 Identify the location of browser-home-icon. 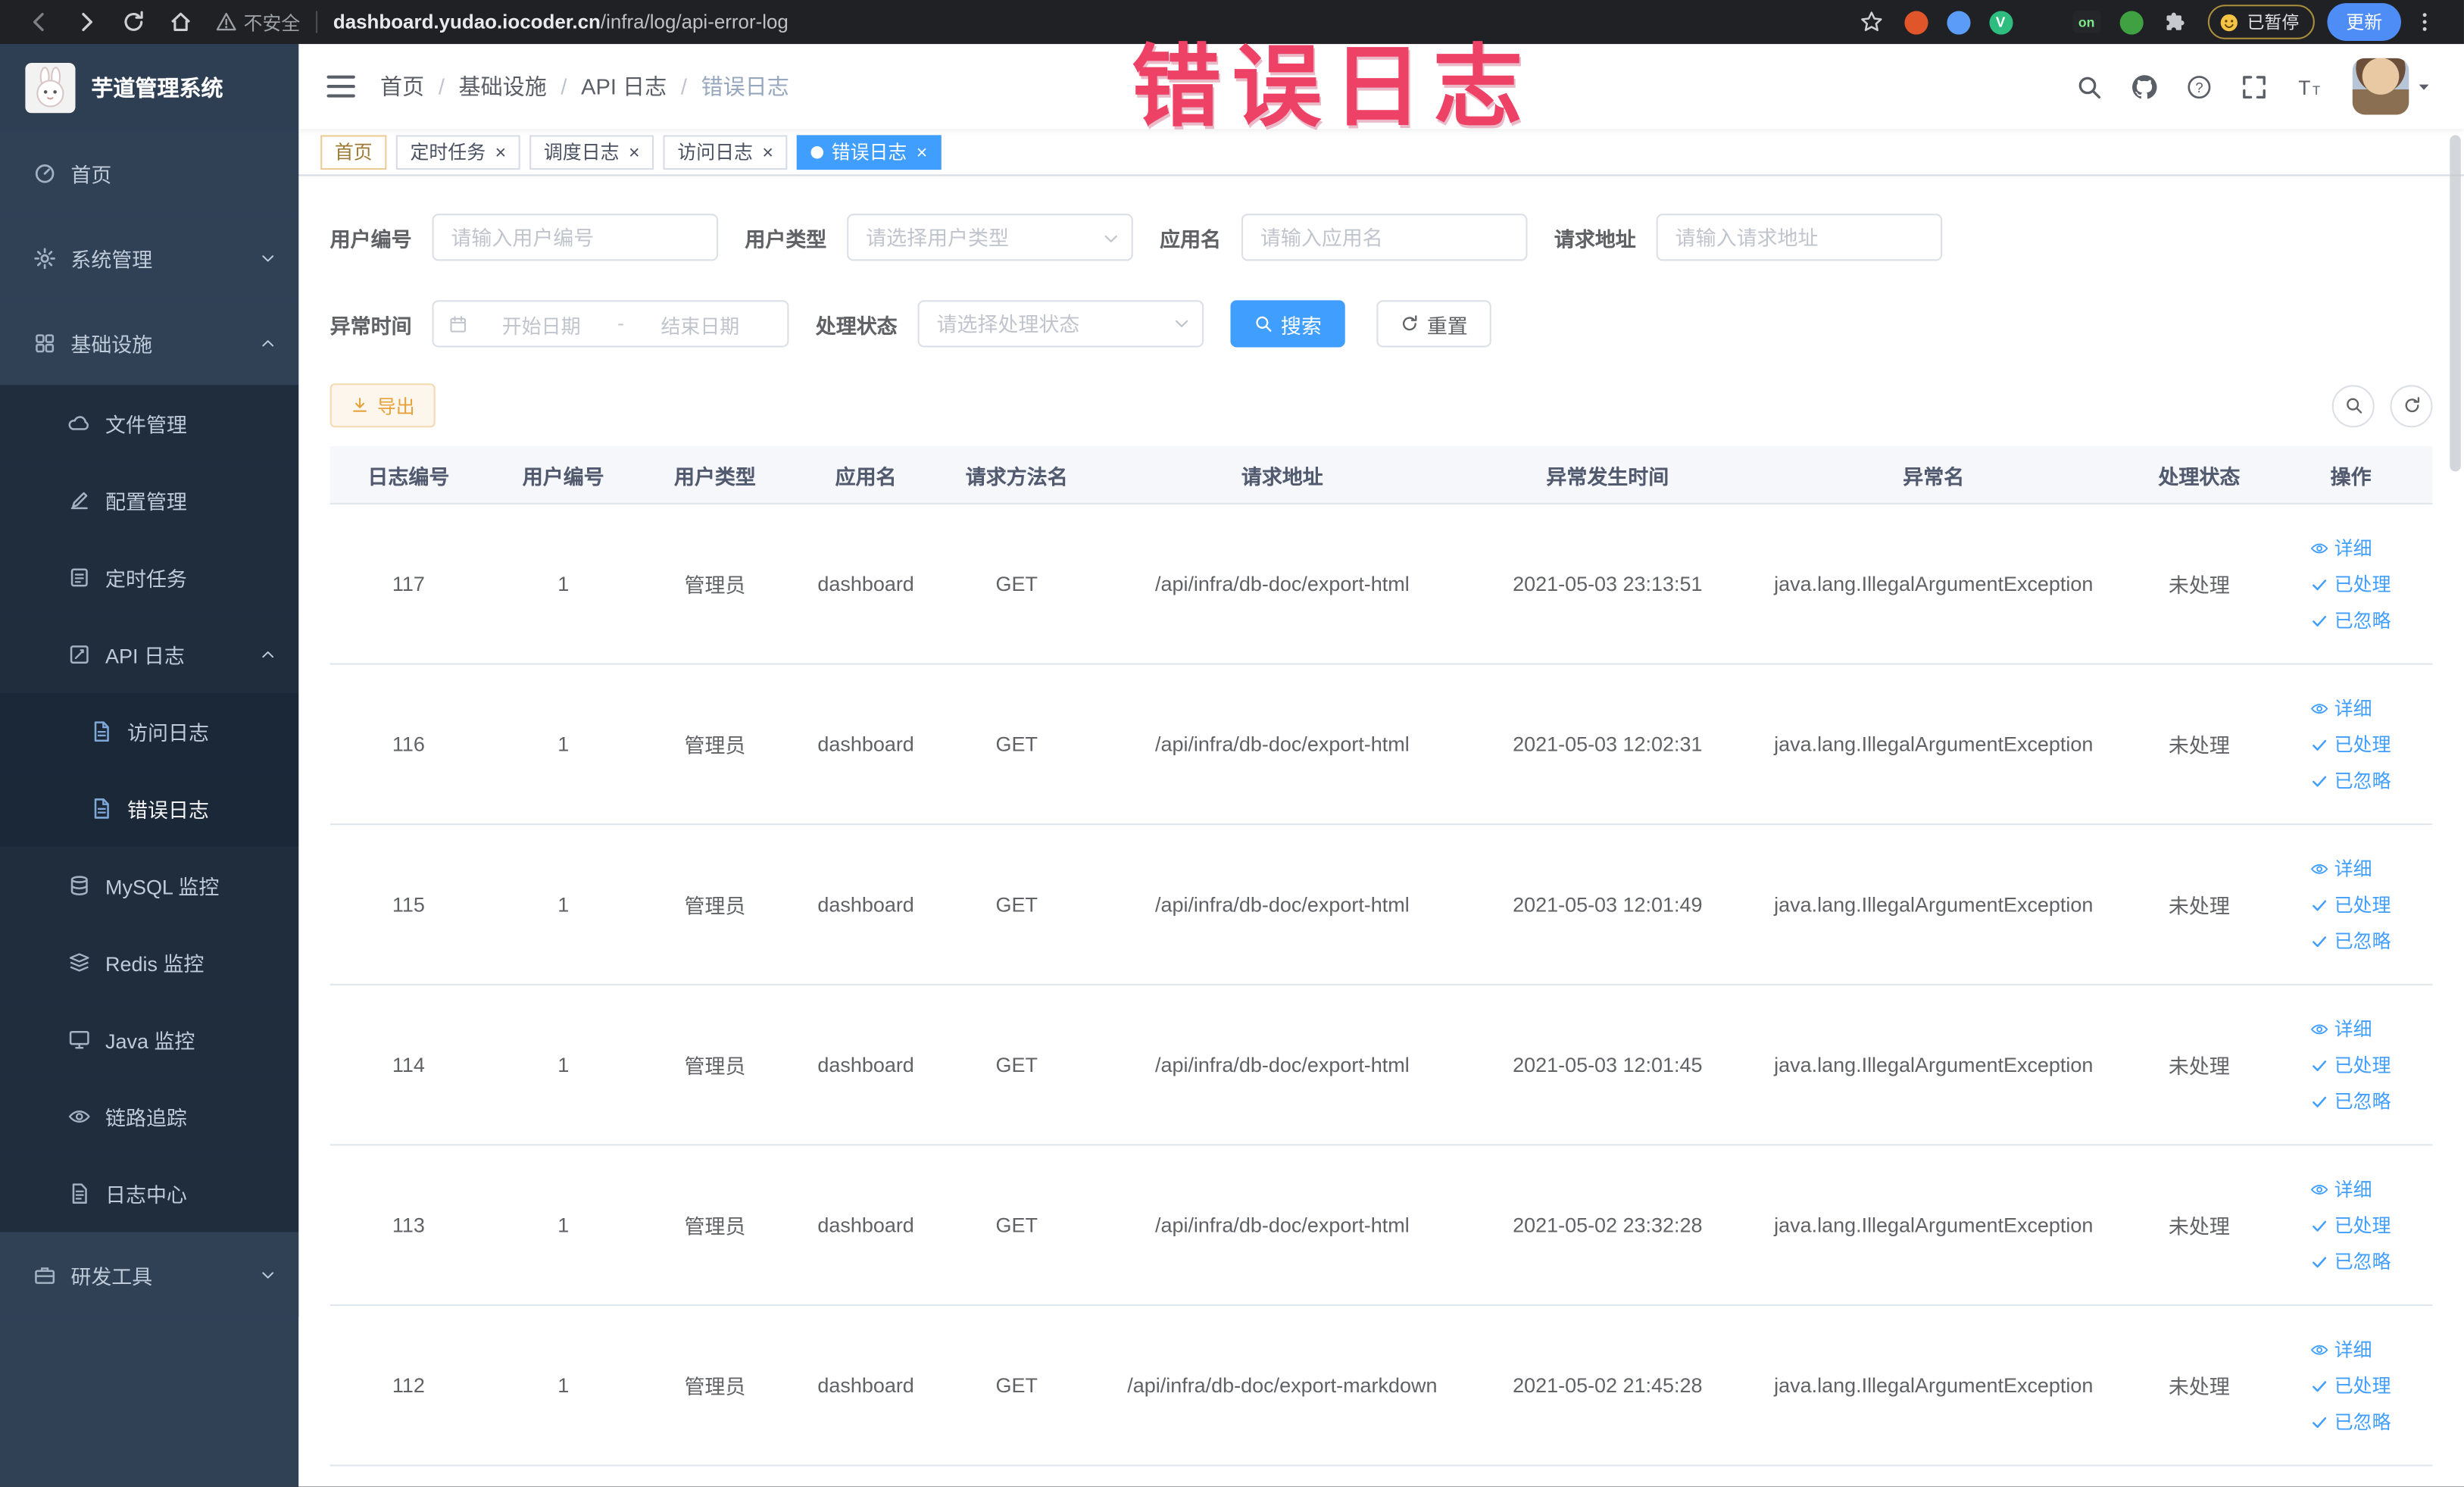
(180, 21).